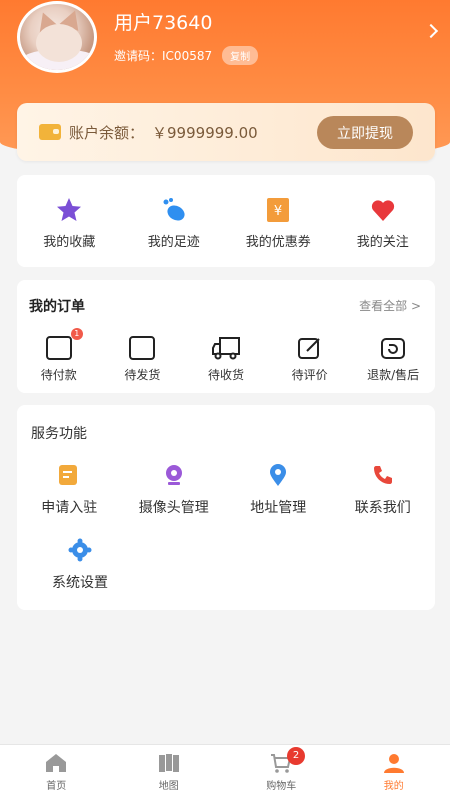  What do you see at coordinates (393, 359) in the screenshot?
I see `order-refund-aftersale: 退款/售后` at bounding box center [393, 359].